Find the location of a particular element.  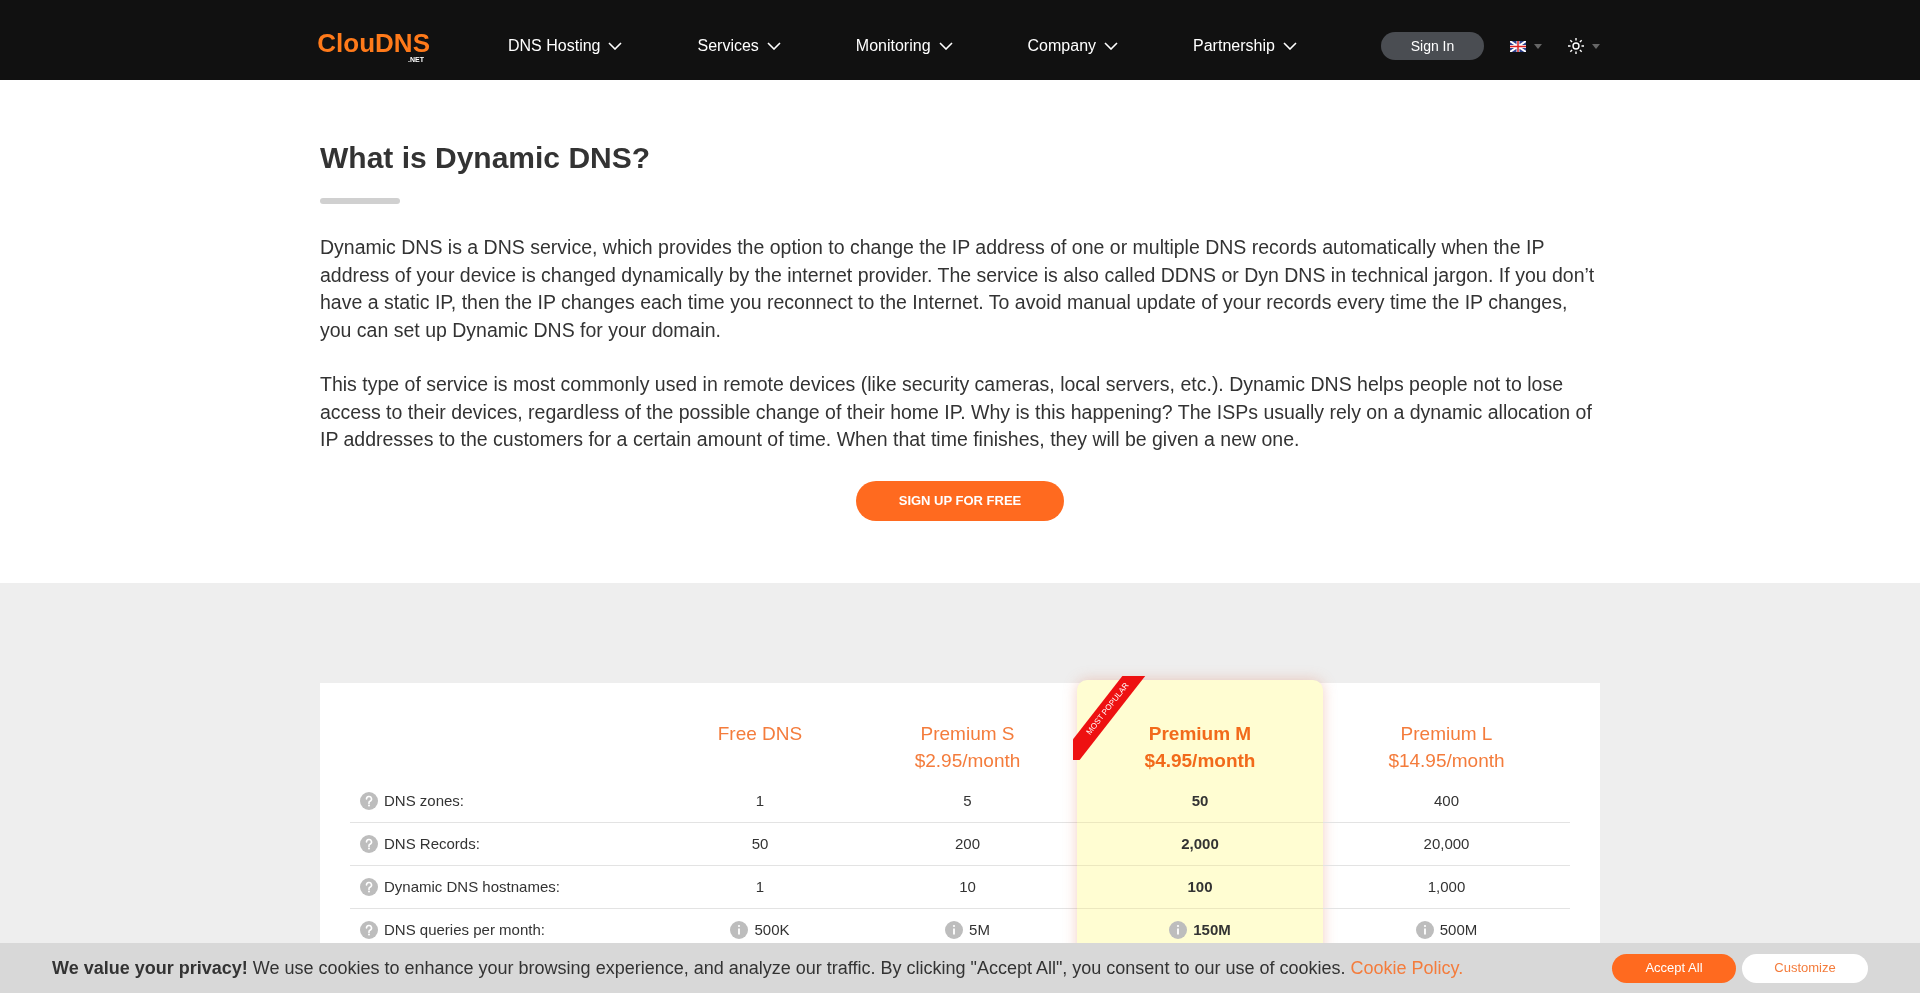

flag-icon is located at coordinates (1518, 46).